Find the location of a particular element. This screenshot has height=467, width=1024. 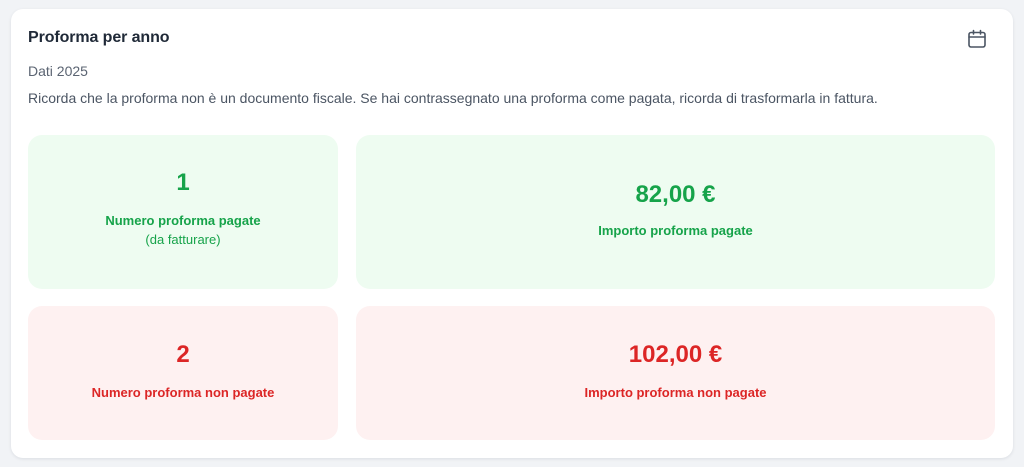

year-label: Dati 2025 is located at coordinates (58, 71).